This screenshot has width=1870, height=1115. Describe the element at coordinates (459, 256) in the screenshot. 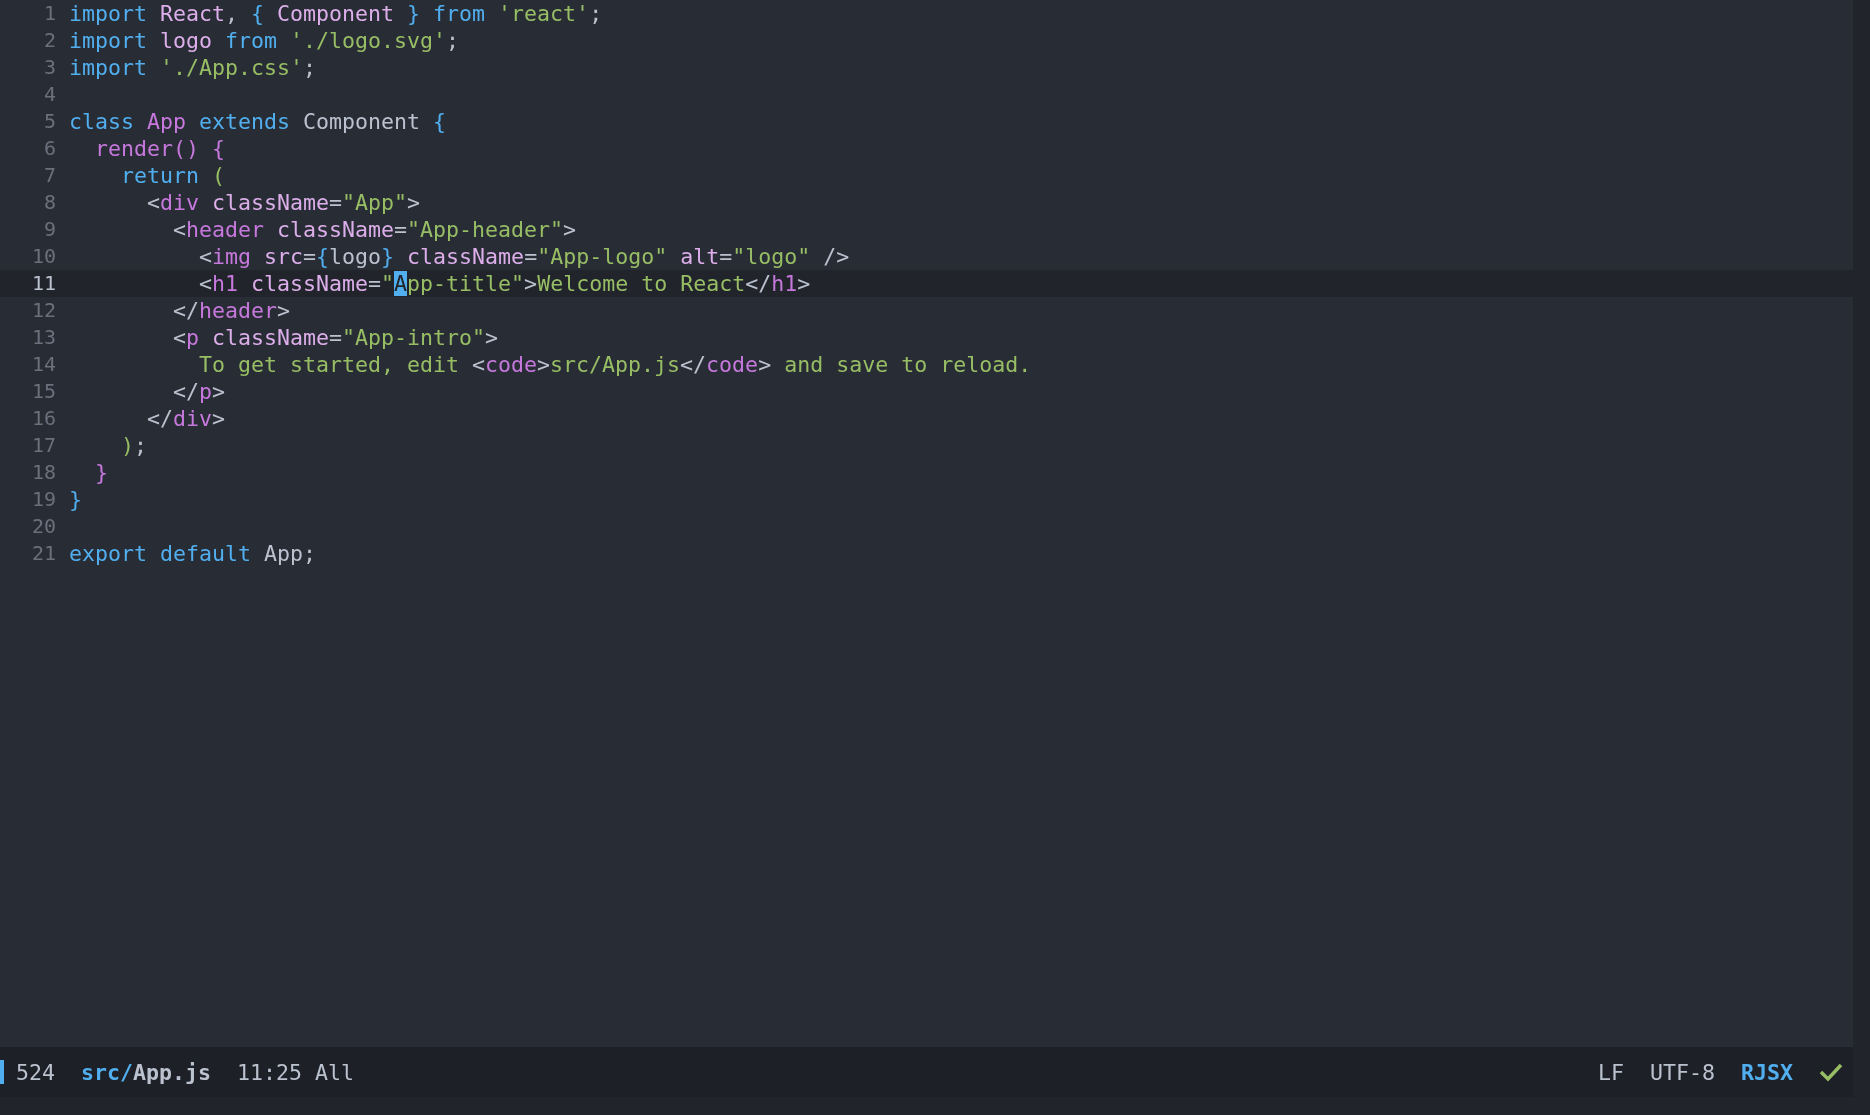

I see `code-line: <img src={logo} className="App-logo" alt="logo" />` at that location.